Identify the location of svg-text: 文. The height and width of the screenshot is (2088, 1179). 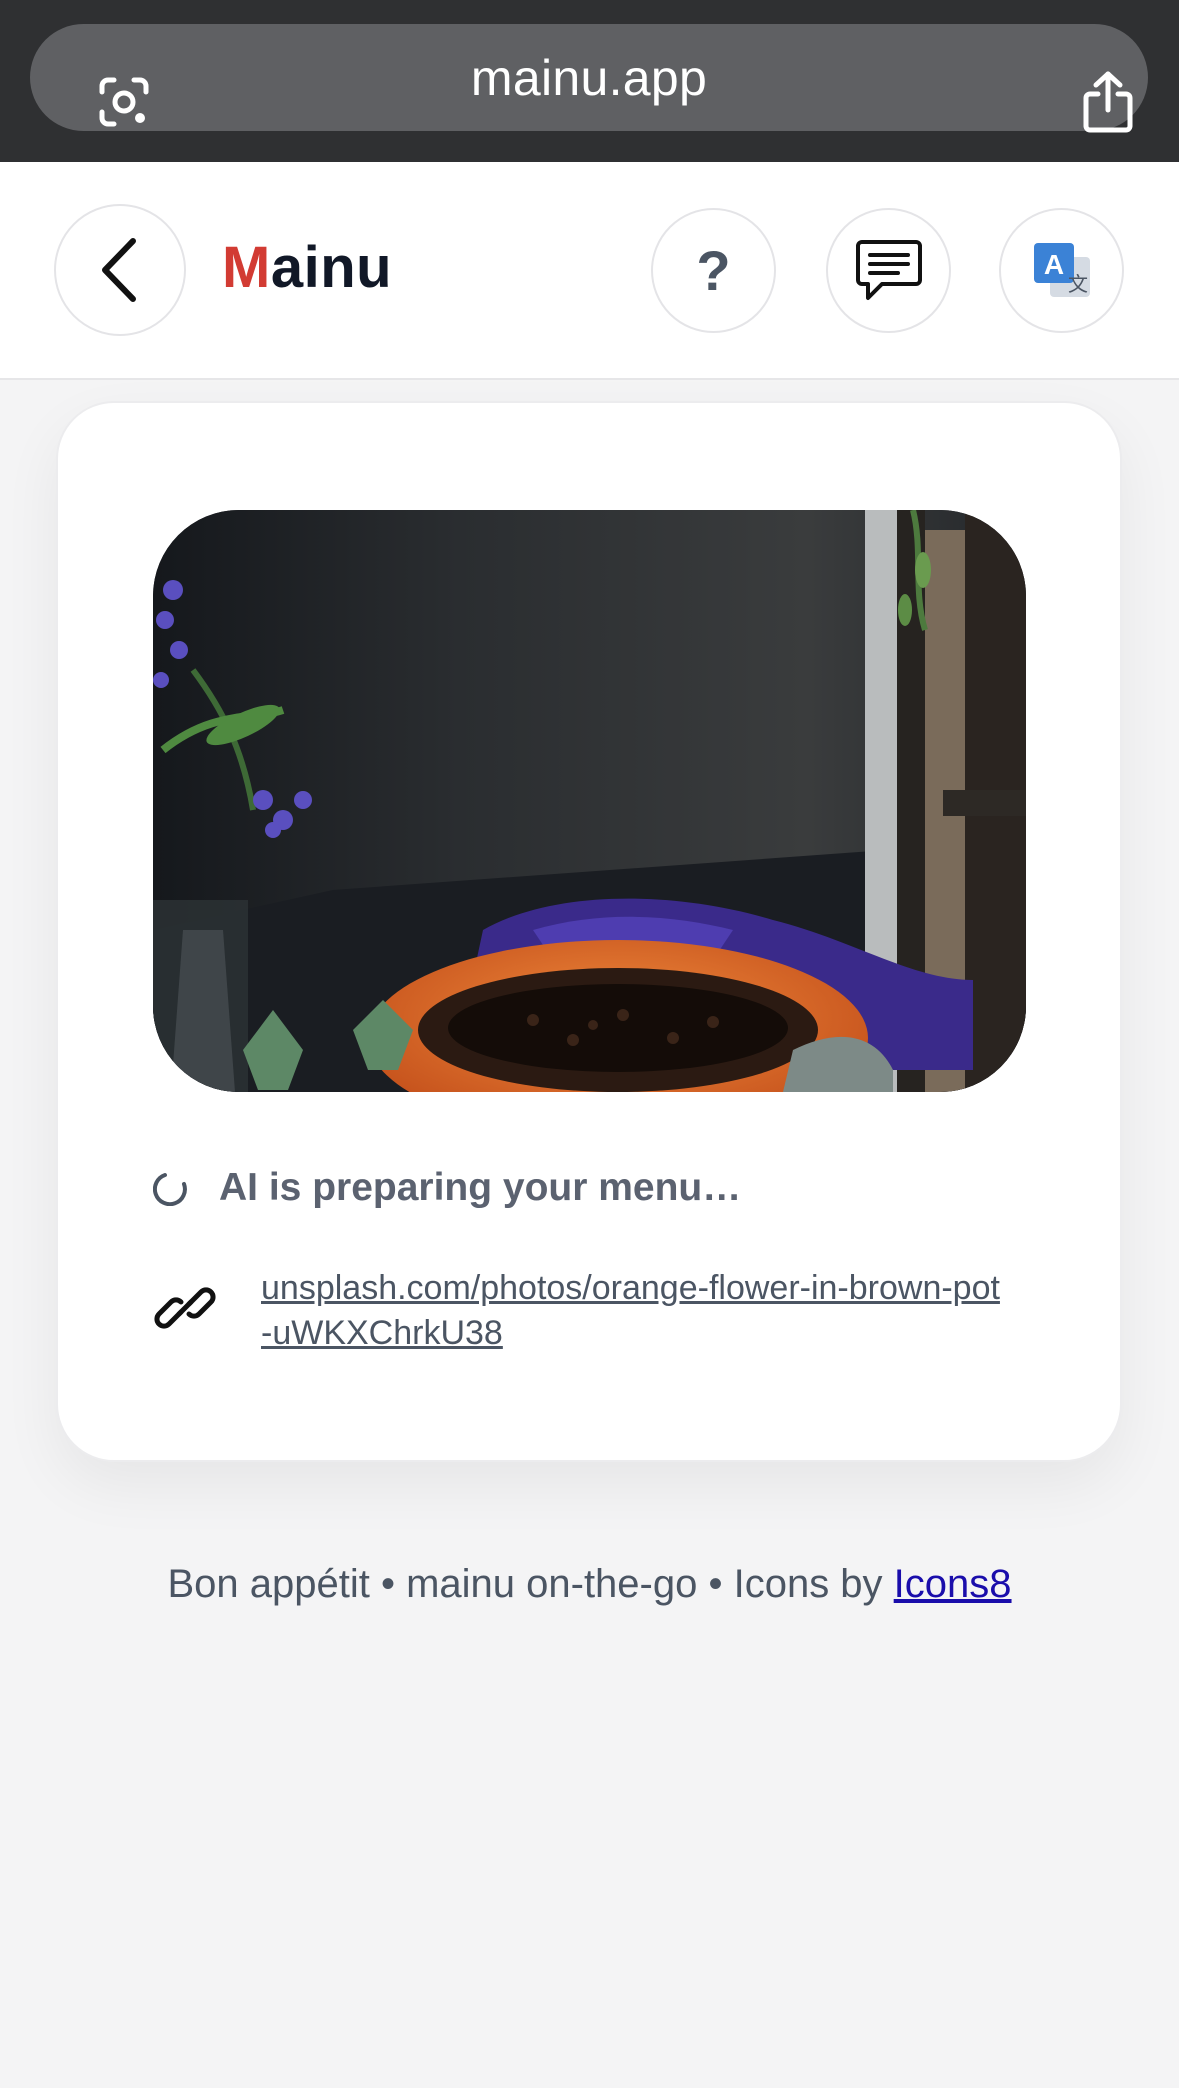
(1078, 284).